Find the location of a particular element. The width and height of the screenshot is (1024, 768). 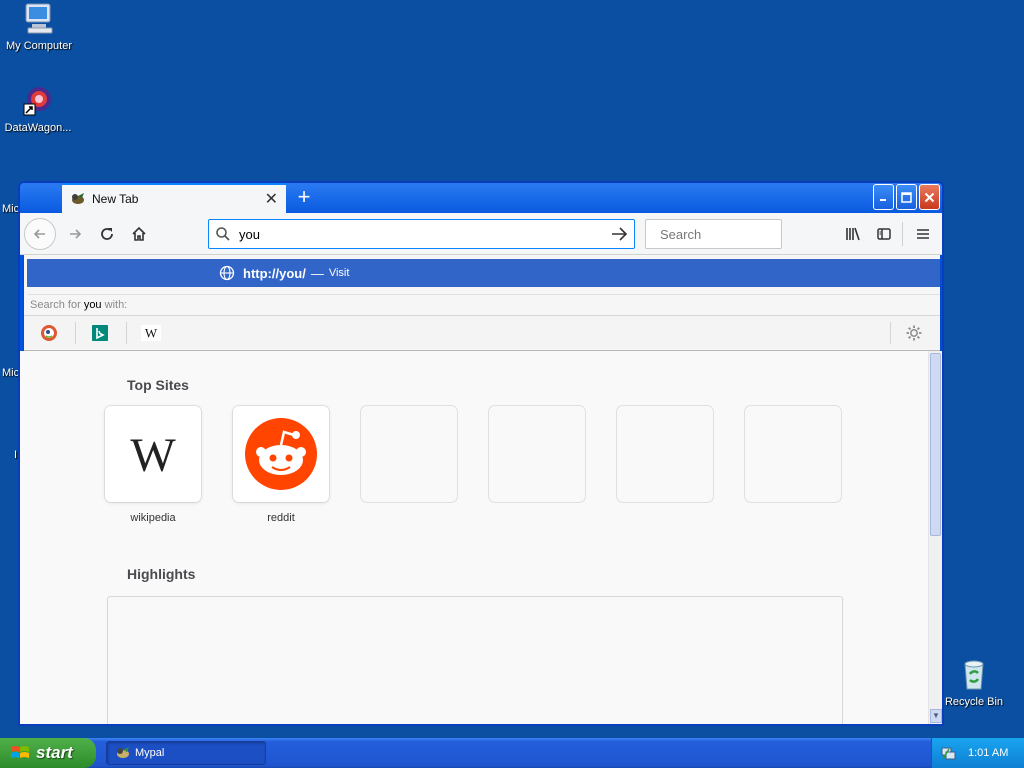

autocomplete-action: Visit is located at coordinates (339, 273).